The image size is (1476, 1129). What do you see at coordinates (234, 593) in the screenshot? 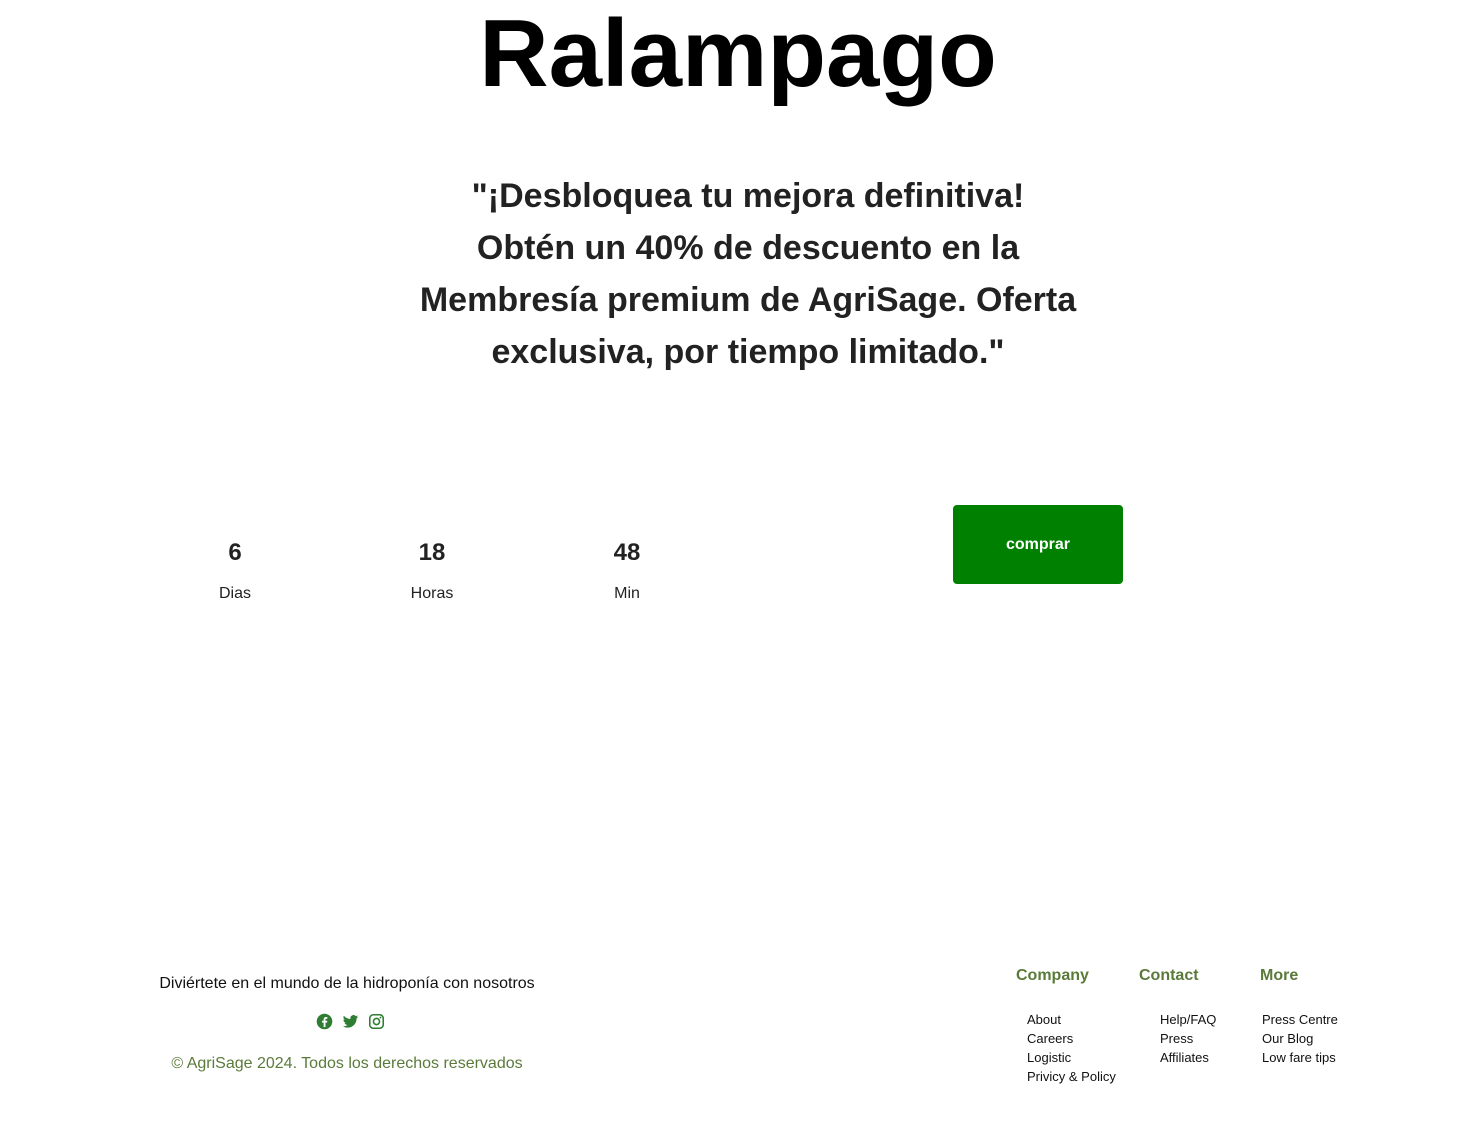
I see `countdown-days-label: Dias` at bounding box center [234, 593].